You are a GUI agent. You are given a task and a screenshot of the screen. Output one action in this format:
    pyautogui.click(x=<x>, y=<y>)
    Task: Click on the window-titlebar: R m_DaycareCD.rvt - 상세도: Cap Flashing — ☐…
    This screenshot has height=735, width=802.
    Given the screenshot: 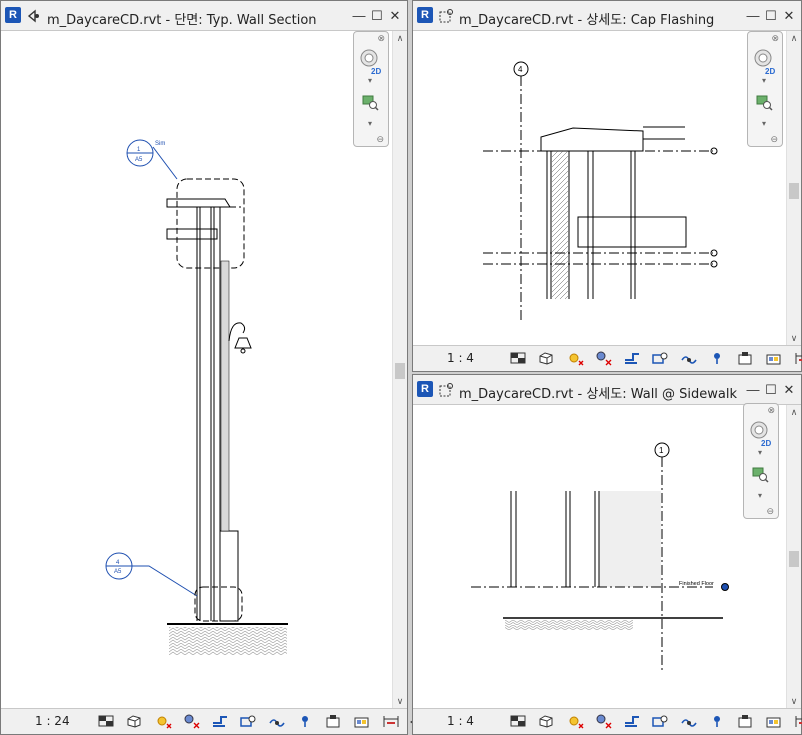 What is the action you would take?
    pyautogui.click(x=607, y=16)
    